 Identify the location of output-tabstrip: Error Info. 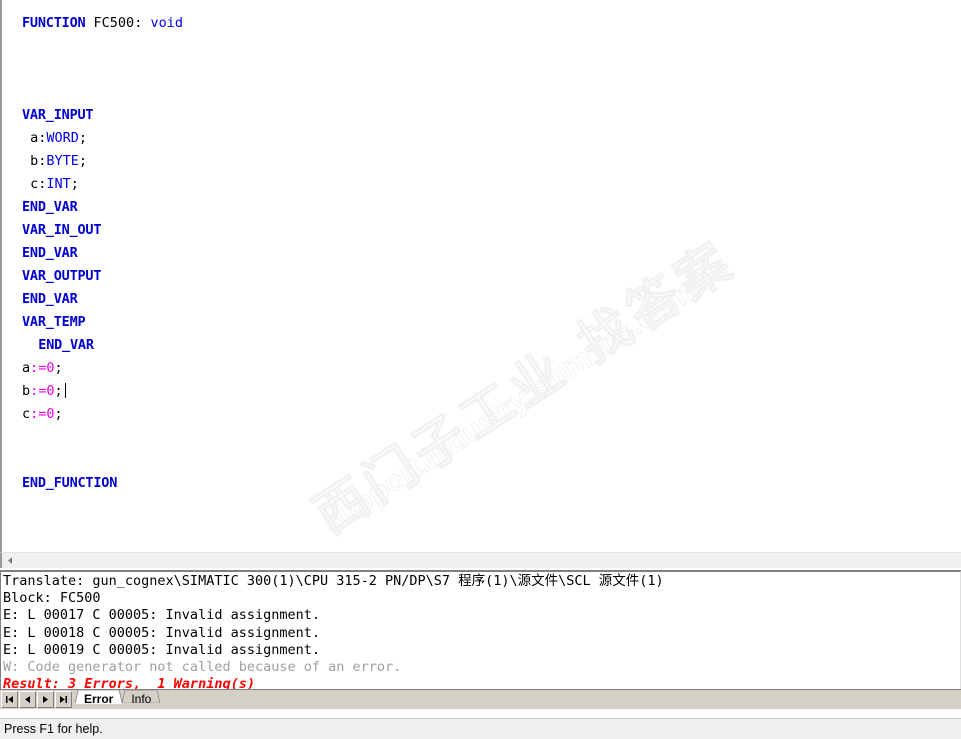
(480, 699).